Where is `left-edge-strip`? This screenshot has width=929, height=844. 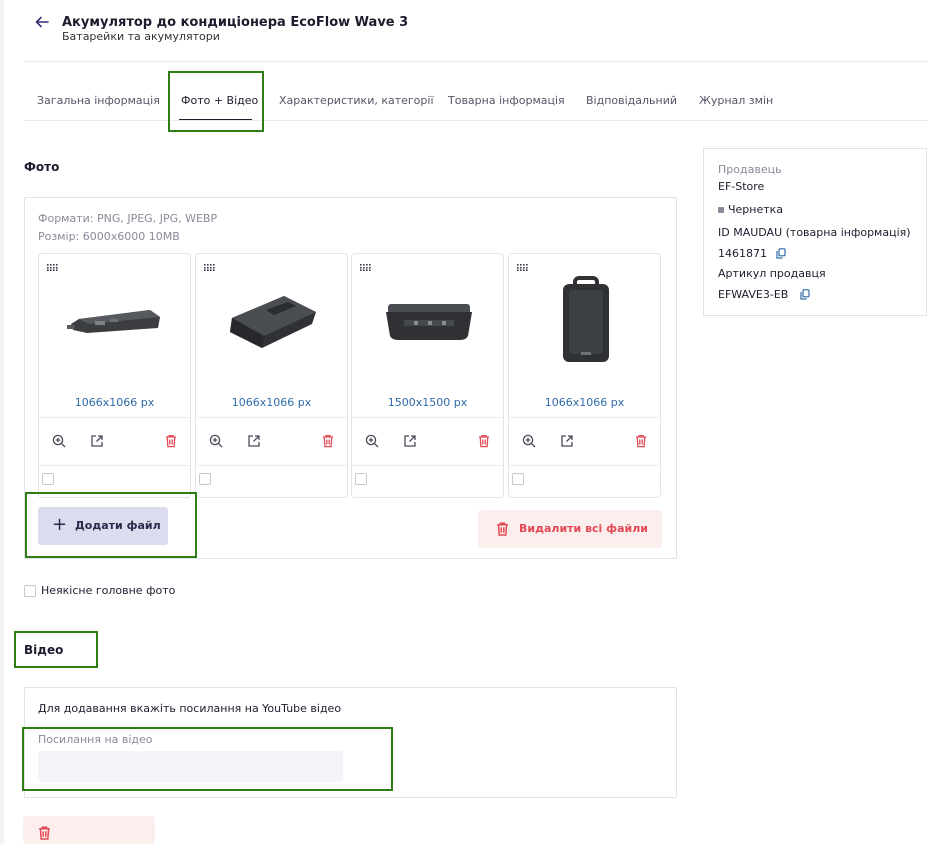
left-edge-strip is located at coordinates (2, 422).